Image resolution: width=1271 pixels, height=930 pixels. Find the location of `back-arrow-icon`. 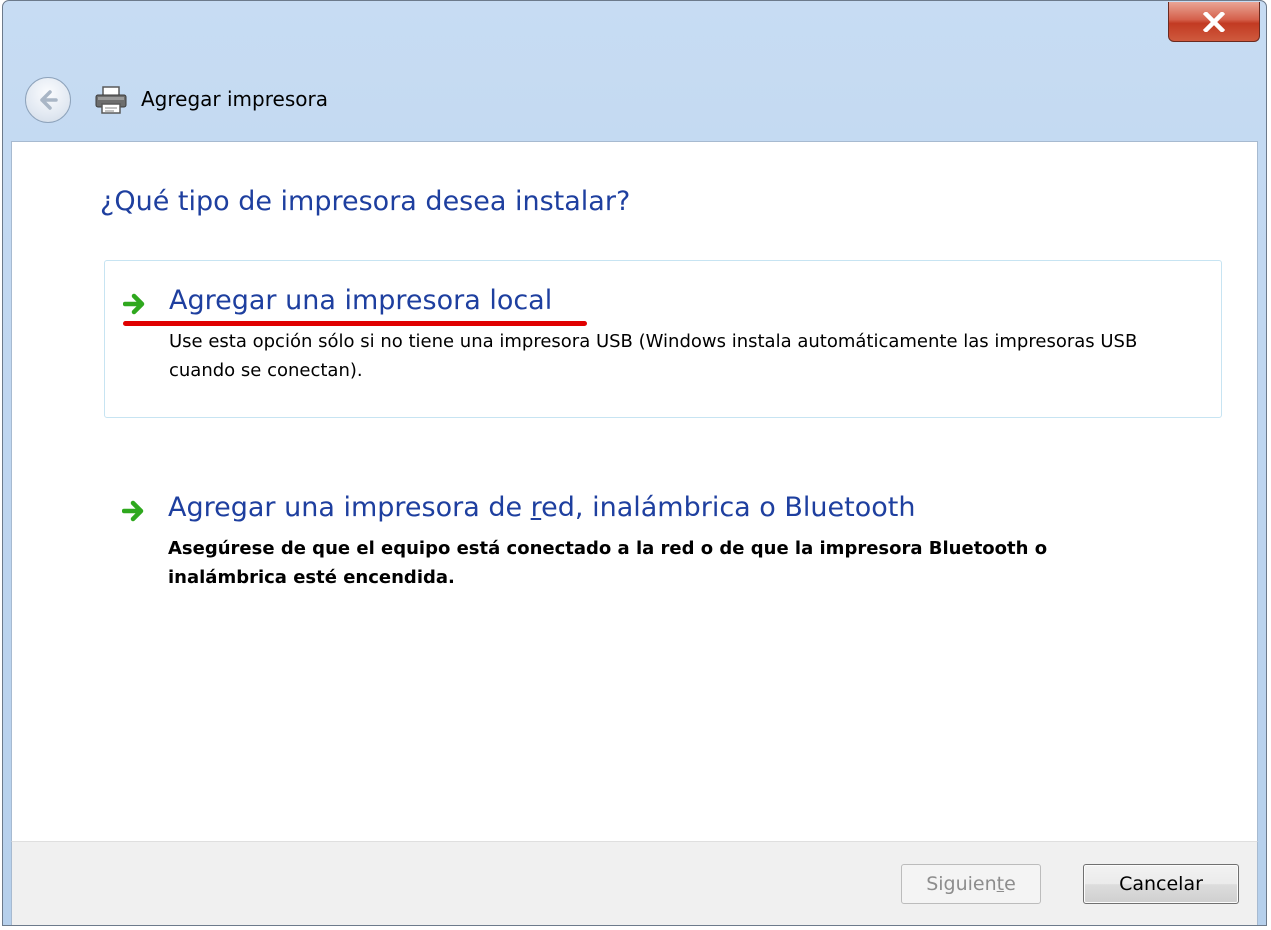

back-arrow-icon is located at coordinates (49, 100).